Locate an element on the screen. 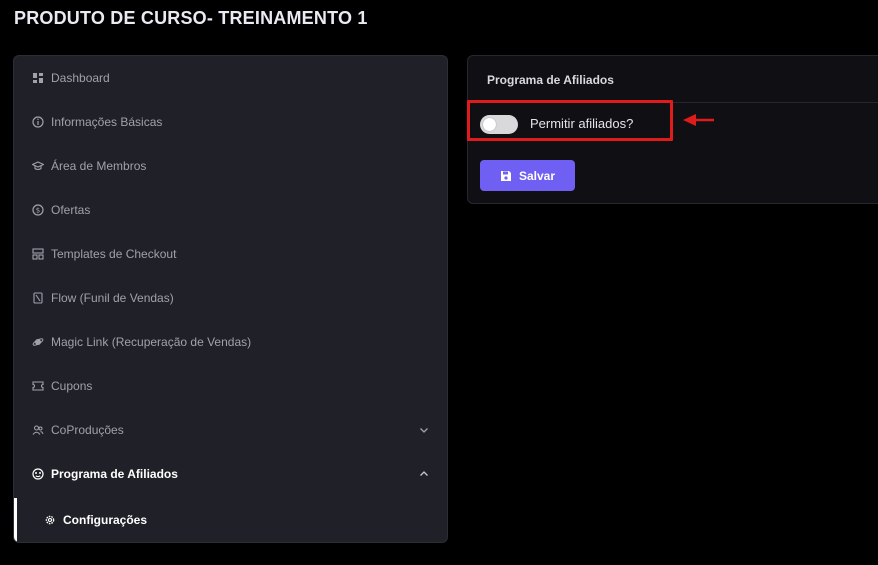  sidebar-item-coproducoes: CoProduções is located at coordinates (230, 430).